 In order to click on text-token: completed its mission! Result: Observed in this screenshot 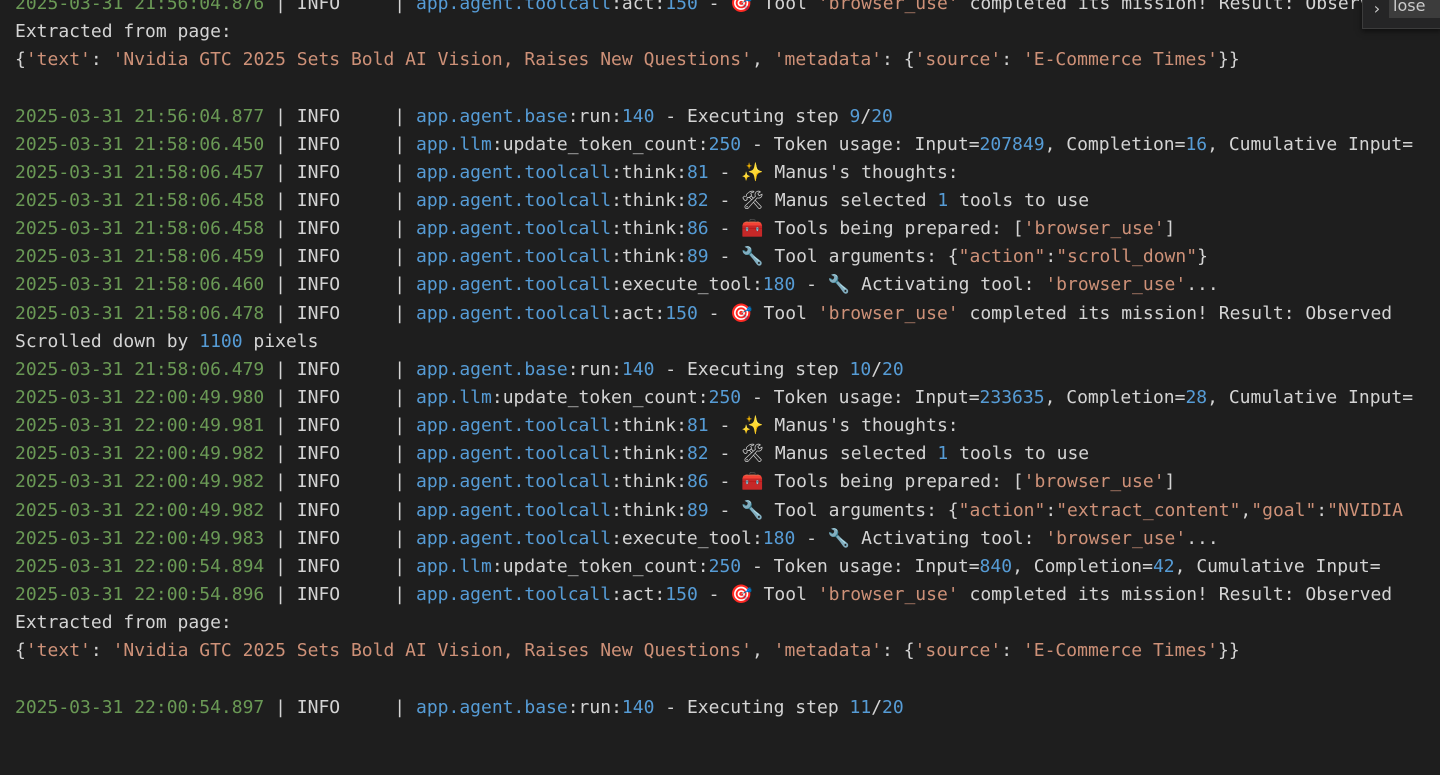, I will do `click(1175, 594)`.